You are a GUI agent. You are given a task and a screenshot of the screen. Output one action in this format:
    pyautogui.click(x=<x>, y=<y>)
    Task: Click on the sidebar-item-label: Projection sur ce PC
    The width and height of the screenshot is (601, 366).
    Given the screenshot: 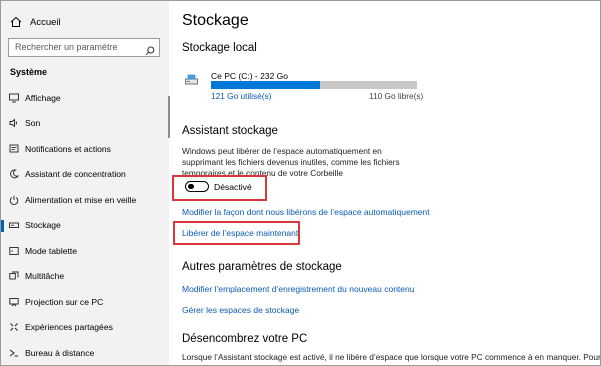 What is the action you would take?
    pyautogui.click(x=64, y=301)
    